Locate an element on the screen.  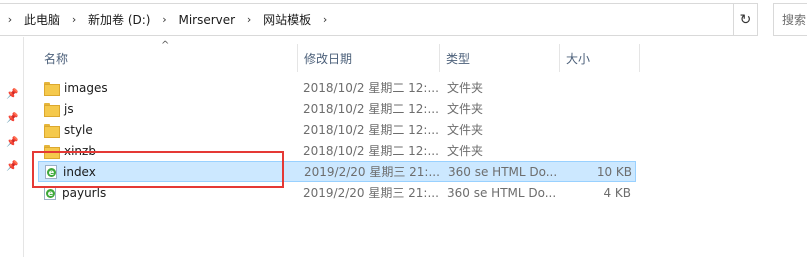
file-row: js 2018/10/2 星期二 12:... 文件夹 is located at coordinates (337, 108).